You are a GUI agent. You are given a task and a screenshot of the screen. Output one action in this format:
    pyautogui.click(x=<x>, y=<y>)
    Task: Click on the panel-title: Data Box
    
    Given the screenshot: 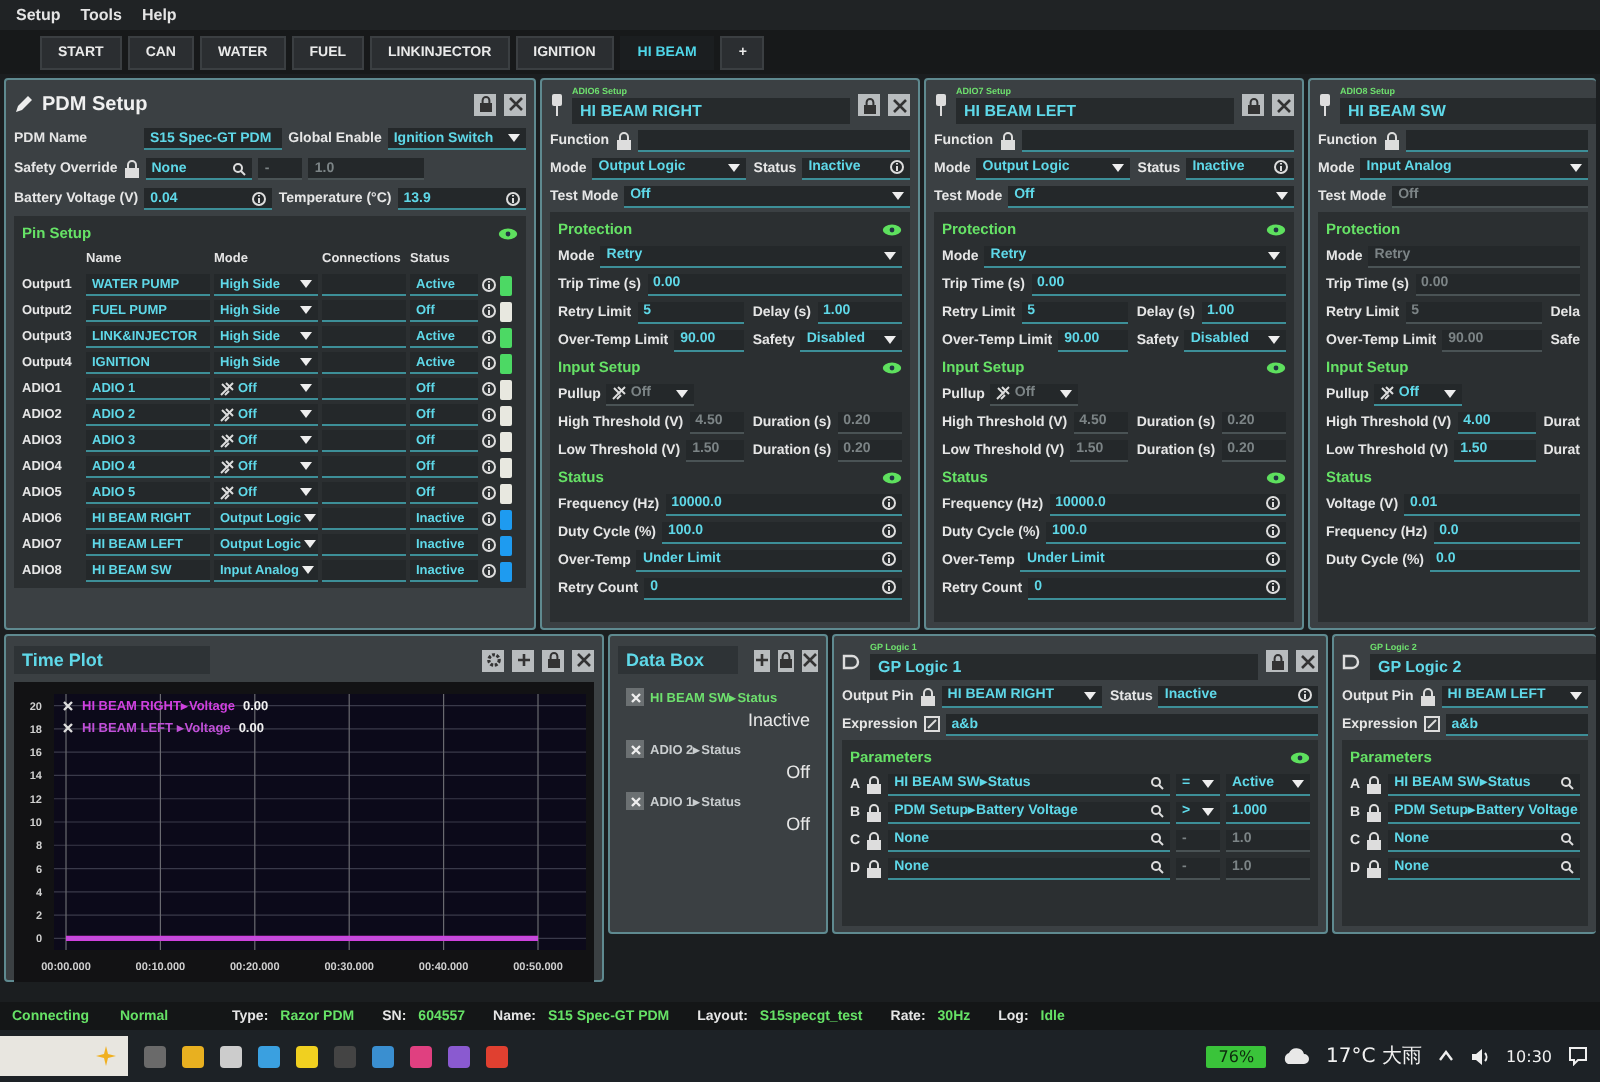 What is the action you would take?
    pyautogui.click(x=678, y=660)
    